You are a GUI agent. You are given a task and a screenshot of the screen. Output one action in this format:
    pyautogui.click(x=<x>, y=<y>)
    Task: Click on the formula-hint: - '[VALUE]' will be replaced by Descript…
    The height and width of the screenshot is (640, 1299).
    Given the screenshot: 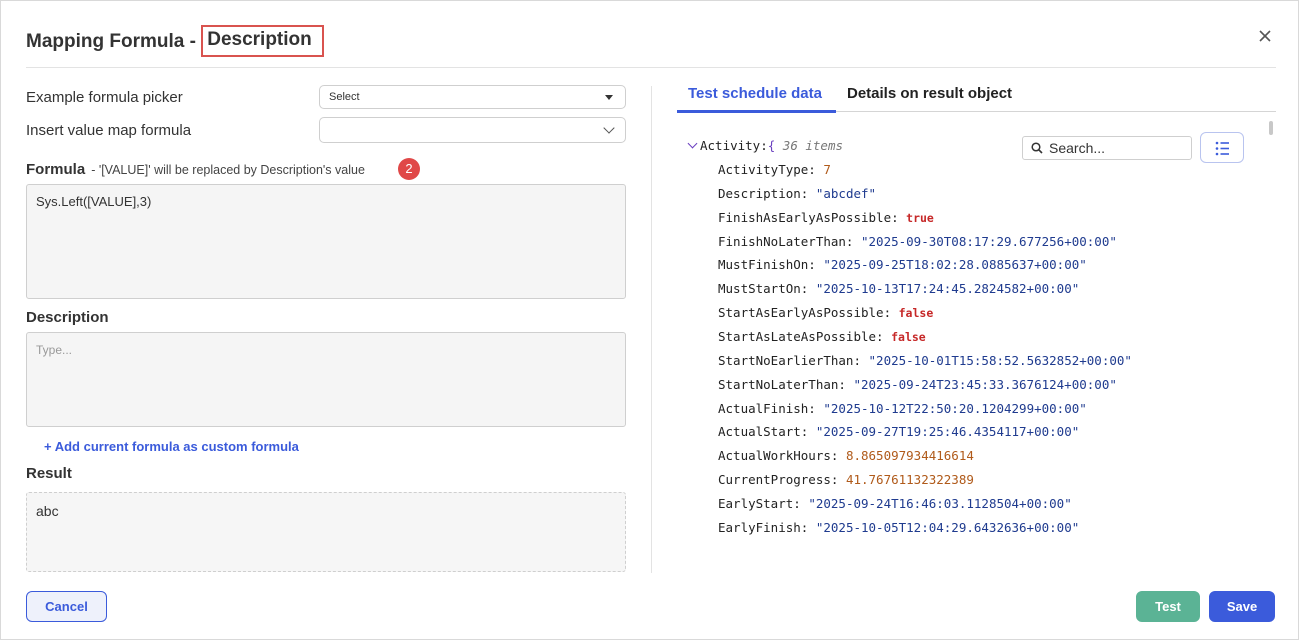 What is the action you would take?
    pyautogui.click(x=228, y=170)
    